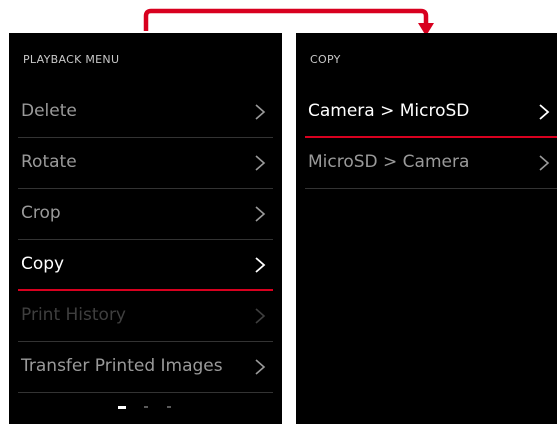 The height and width of the screenshot is (424, 557). What do you see at coordinates (71, 59) in the screenshot?
I see `screen-title: PLAYBACK MENU` at bounding box center [71, 59].